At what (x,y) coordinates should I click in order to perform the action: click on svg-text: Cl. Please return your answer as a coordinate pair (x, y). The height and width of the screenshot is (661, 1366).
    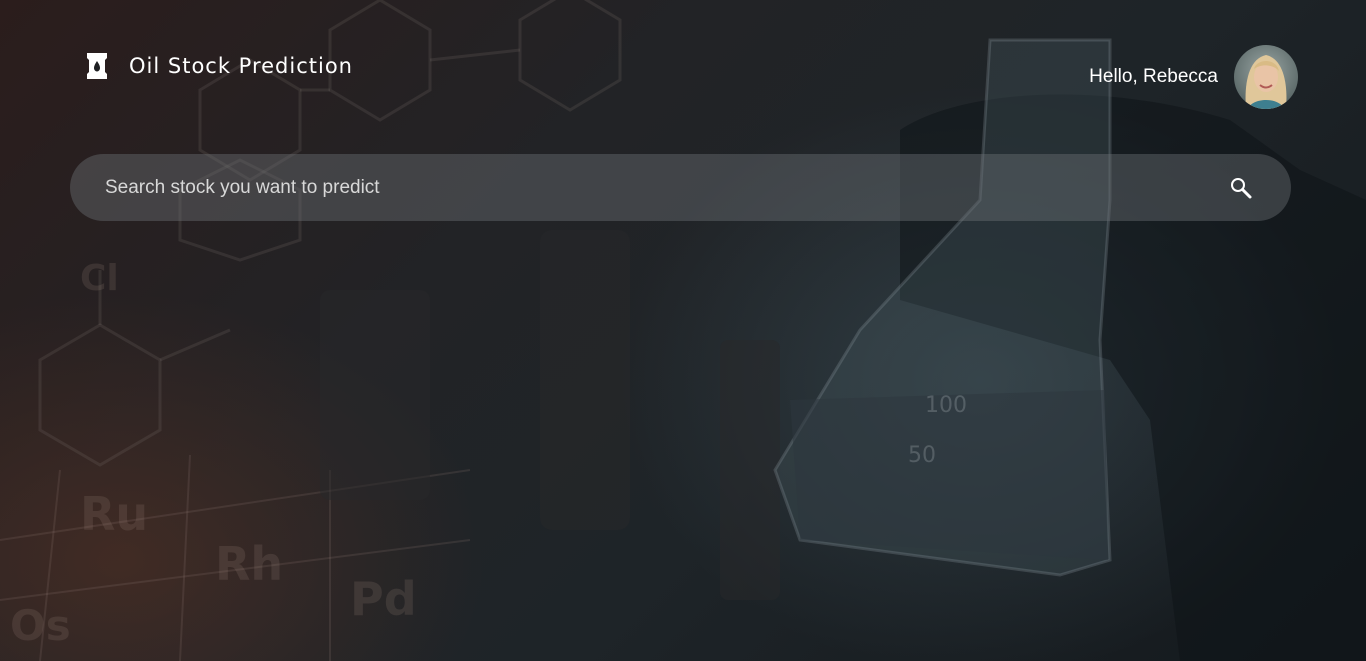
    Looking at the image, I should click on (99, 278).